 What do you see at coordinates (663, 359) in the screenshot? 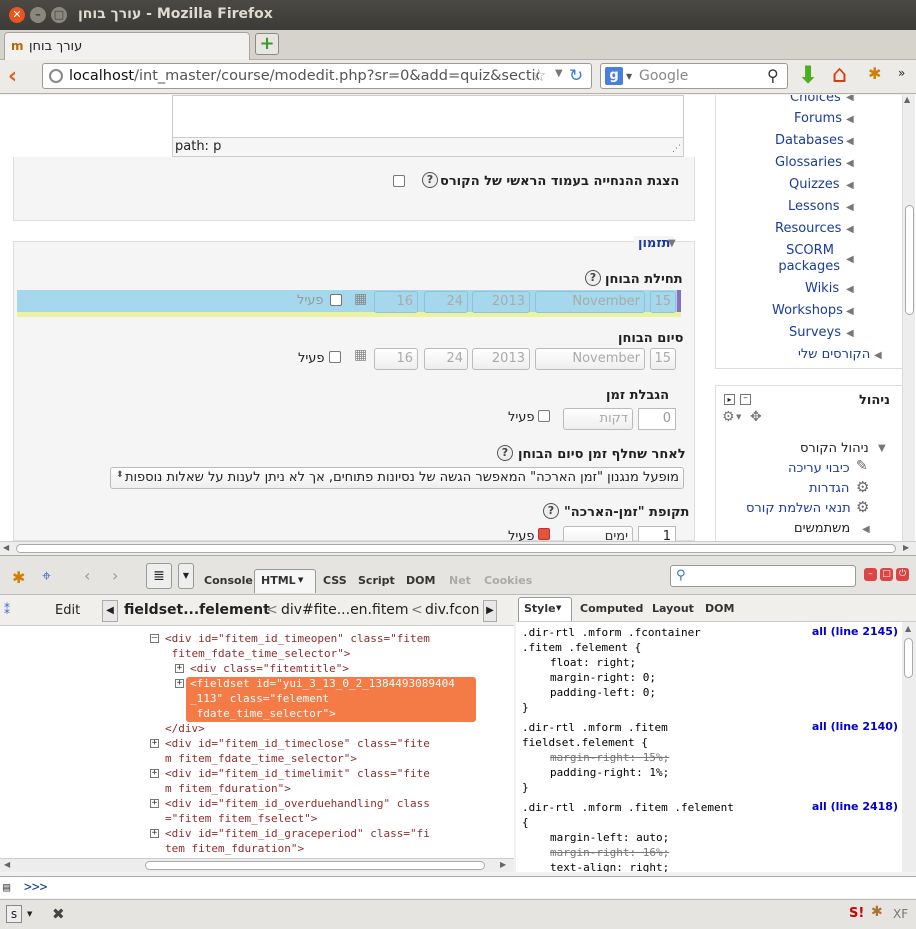
I see `close-day-select: 15` at bounding box center [663, 359].